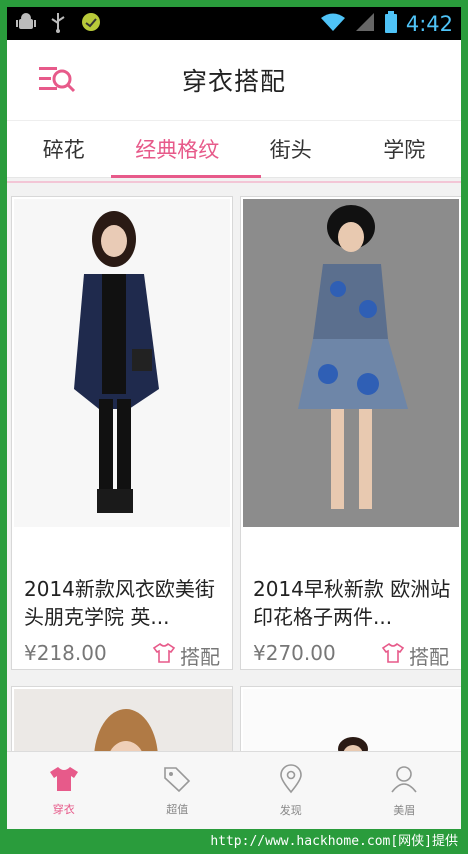 This screenshot has width=468, height=854. Describe the element at coordinates (334, 841) in the screenshot. I see `watermark-text: http://www.hackhome.com[网侠]提供` at that location.